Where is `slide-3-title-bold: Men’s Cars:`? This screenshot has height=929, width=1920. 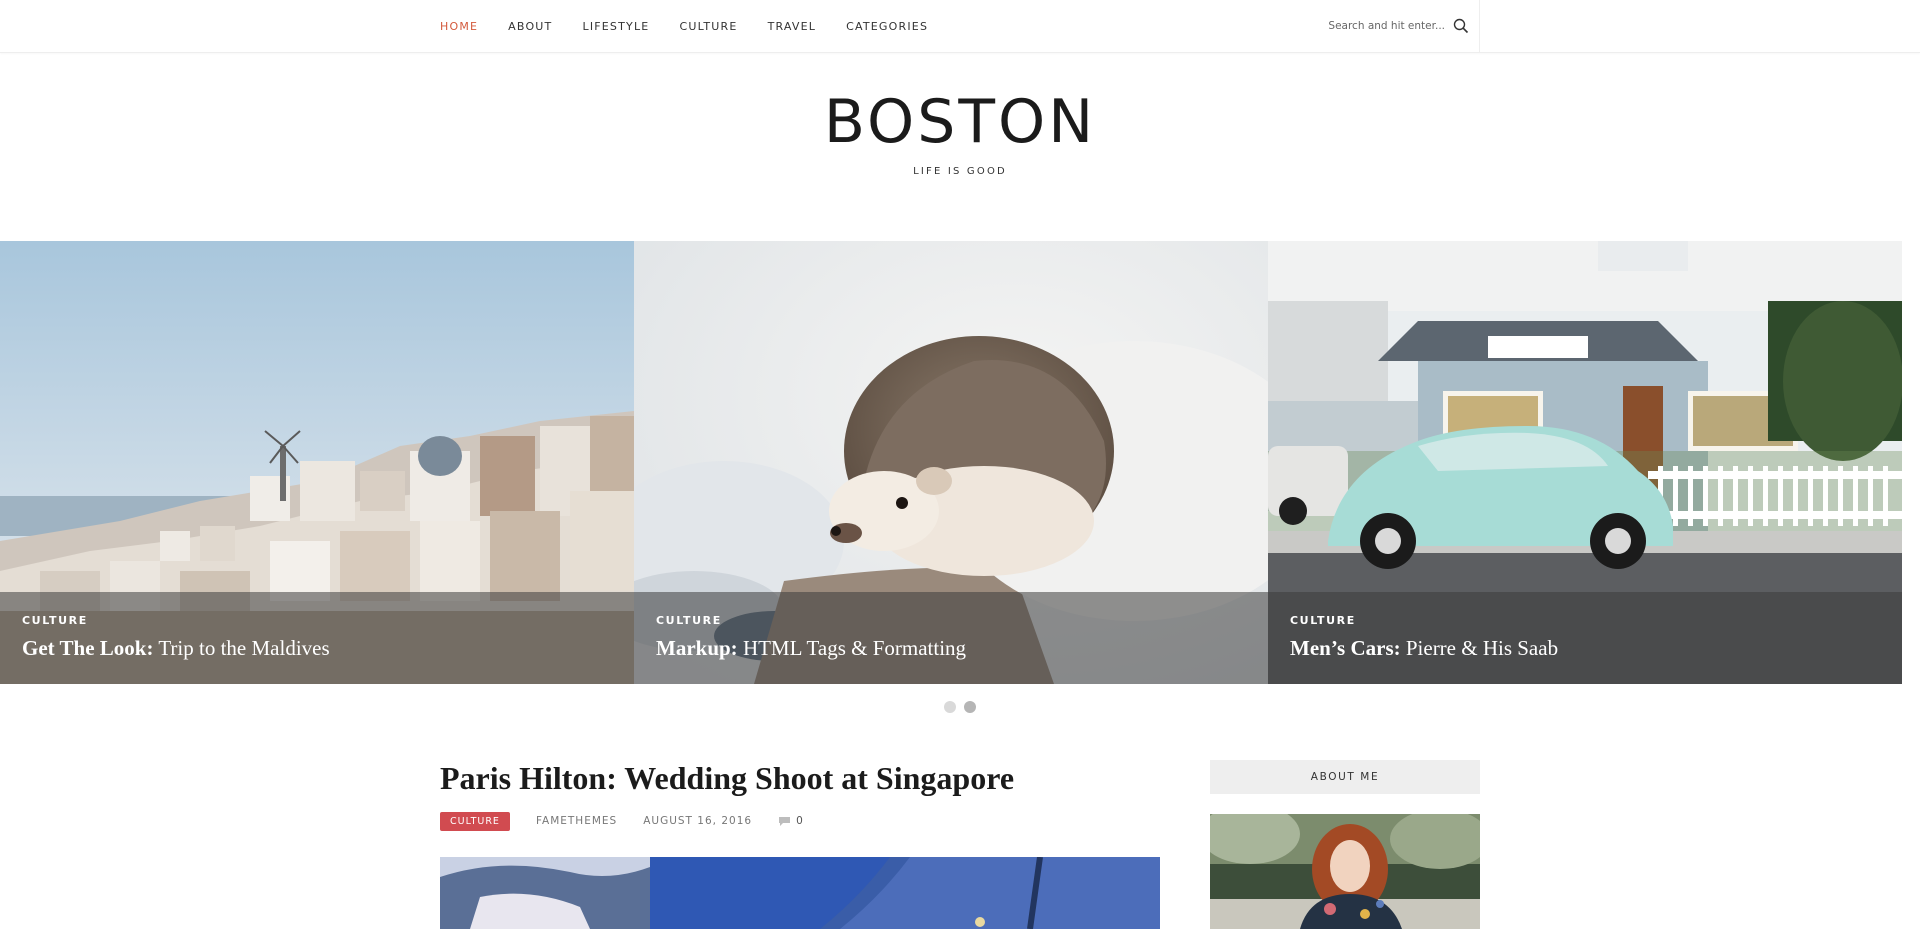 slide-3-title-bold: Men’s Cars: is located at coordinates (1345, 648).